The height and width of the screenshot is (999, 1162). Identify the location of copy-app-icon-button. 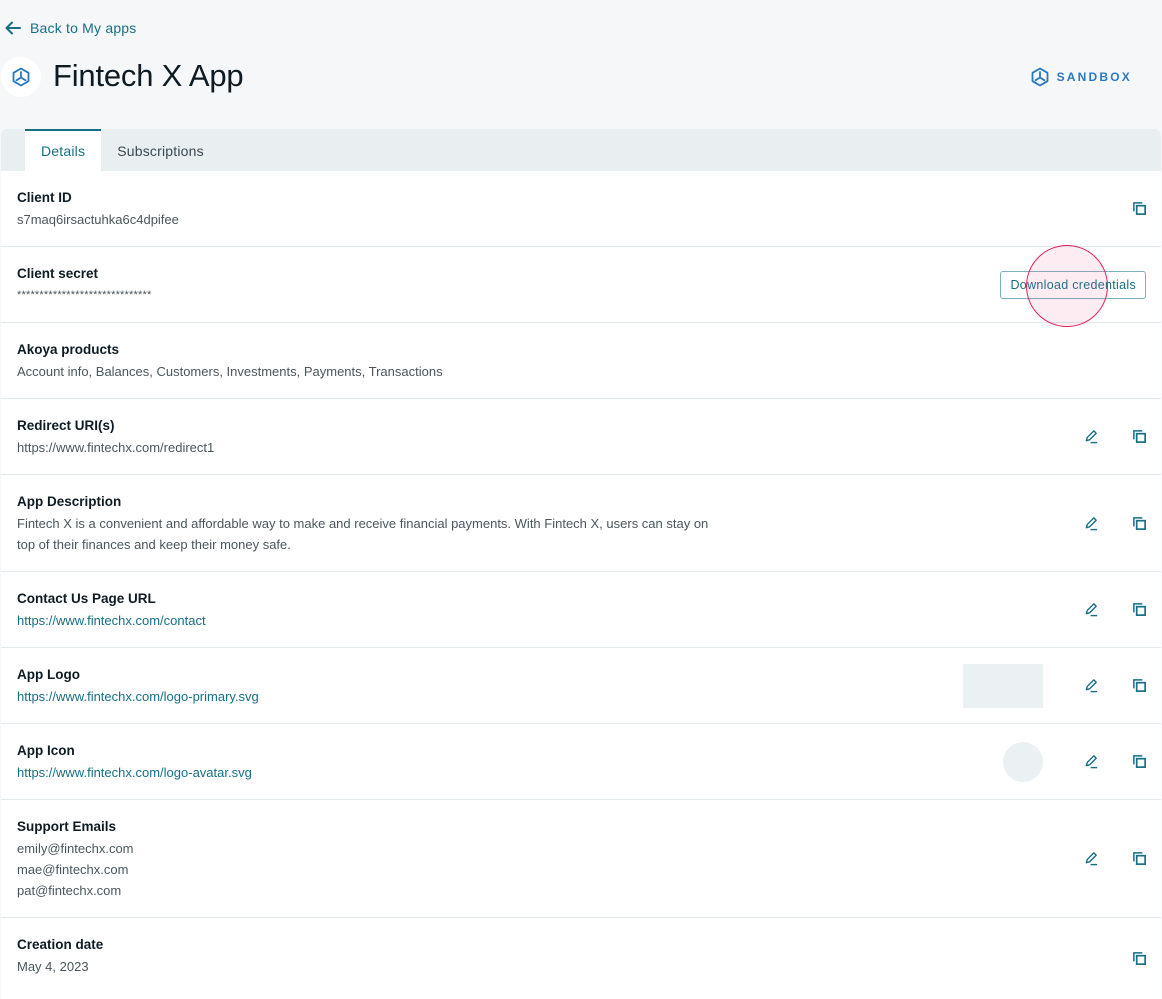
(1139, 762).